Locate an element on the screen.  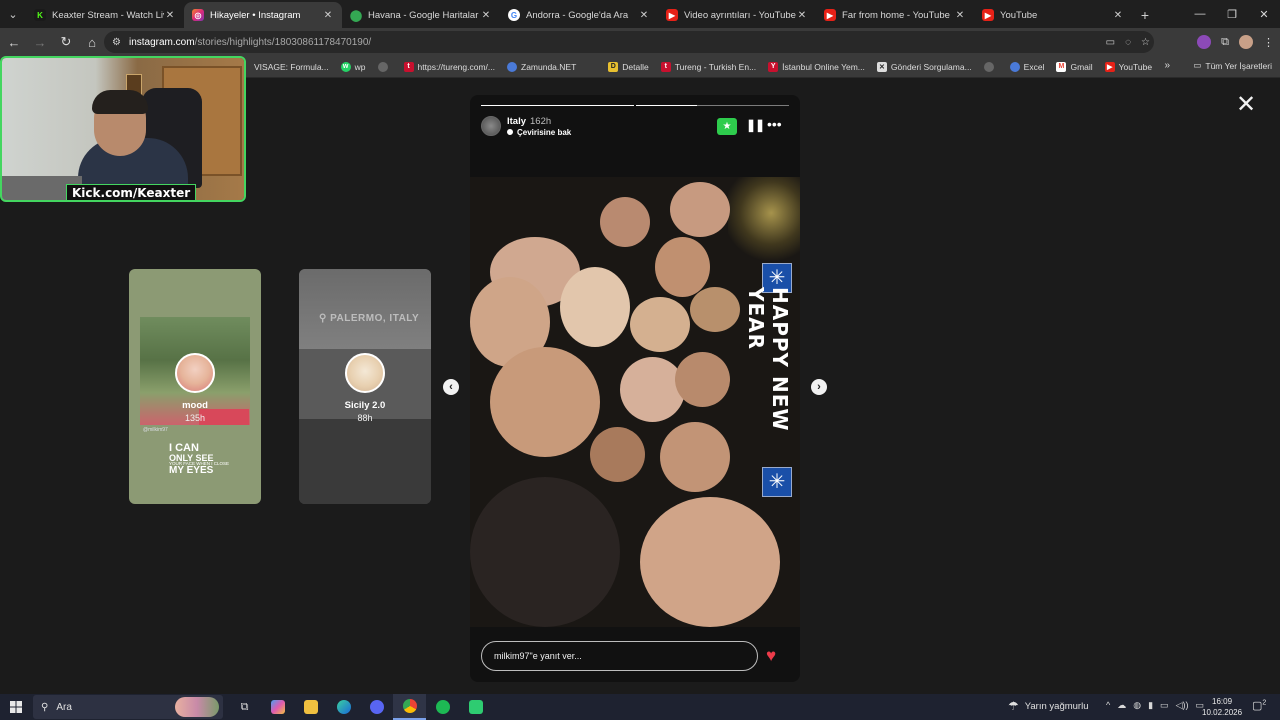
story-title: Italy is located at coordinates (516, 121).